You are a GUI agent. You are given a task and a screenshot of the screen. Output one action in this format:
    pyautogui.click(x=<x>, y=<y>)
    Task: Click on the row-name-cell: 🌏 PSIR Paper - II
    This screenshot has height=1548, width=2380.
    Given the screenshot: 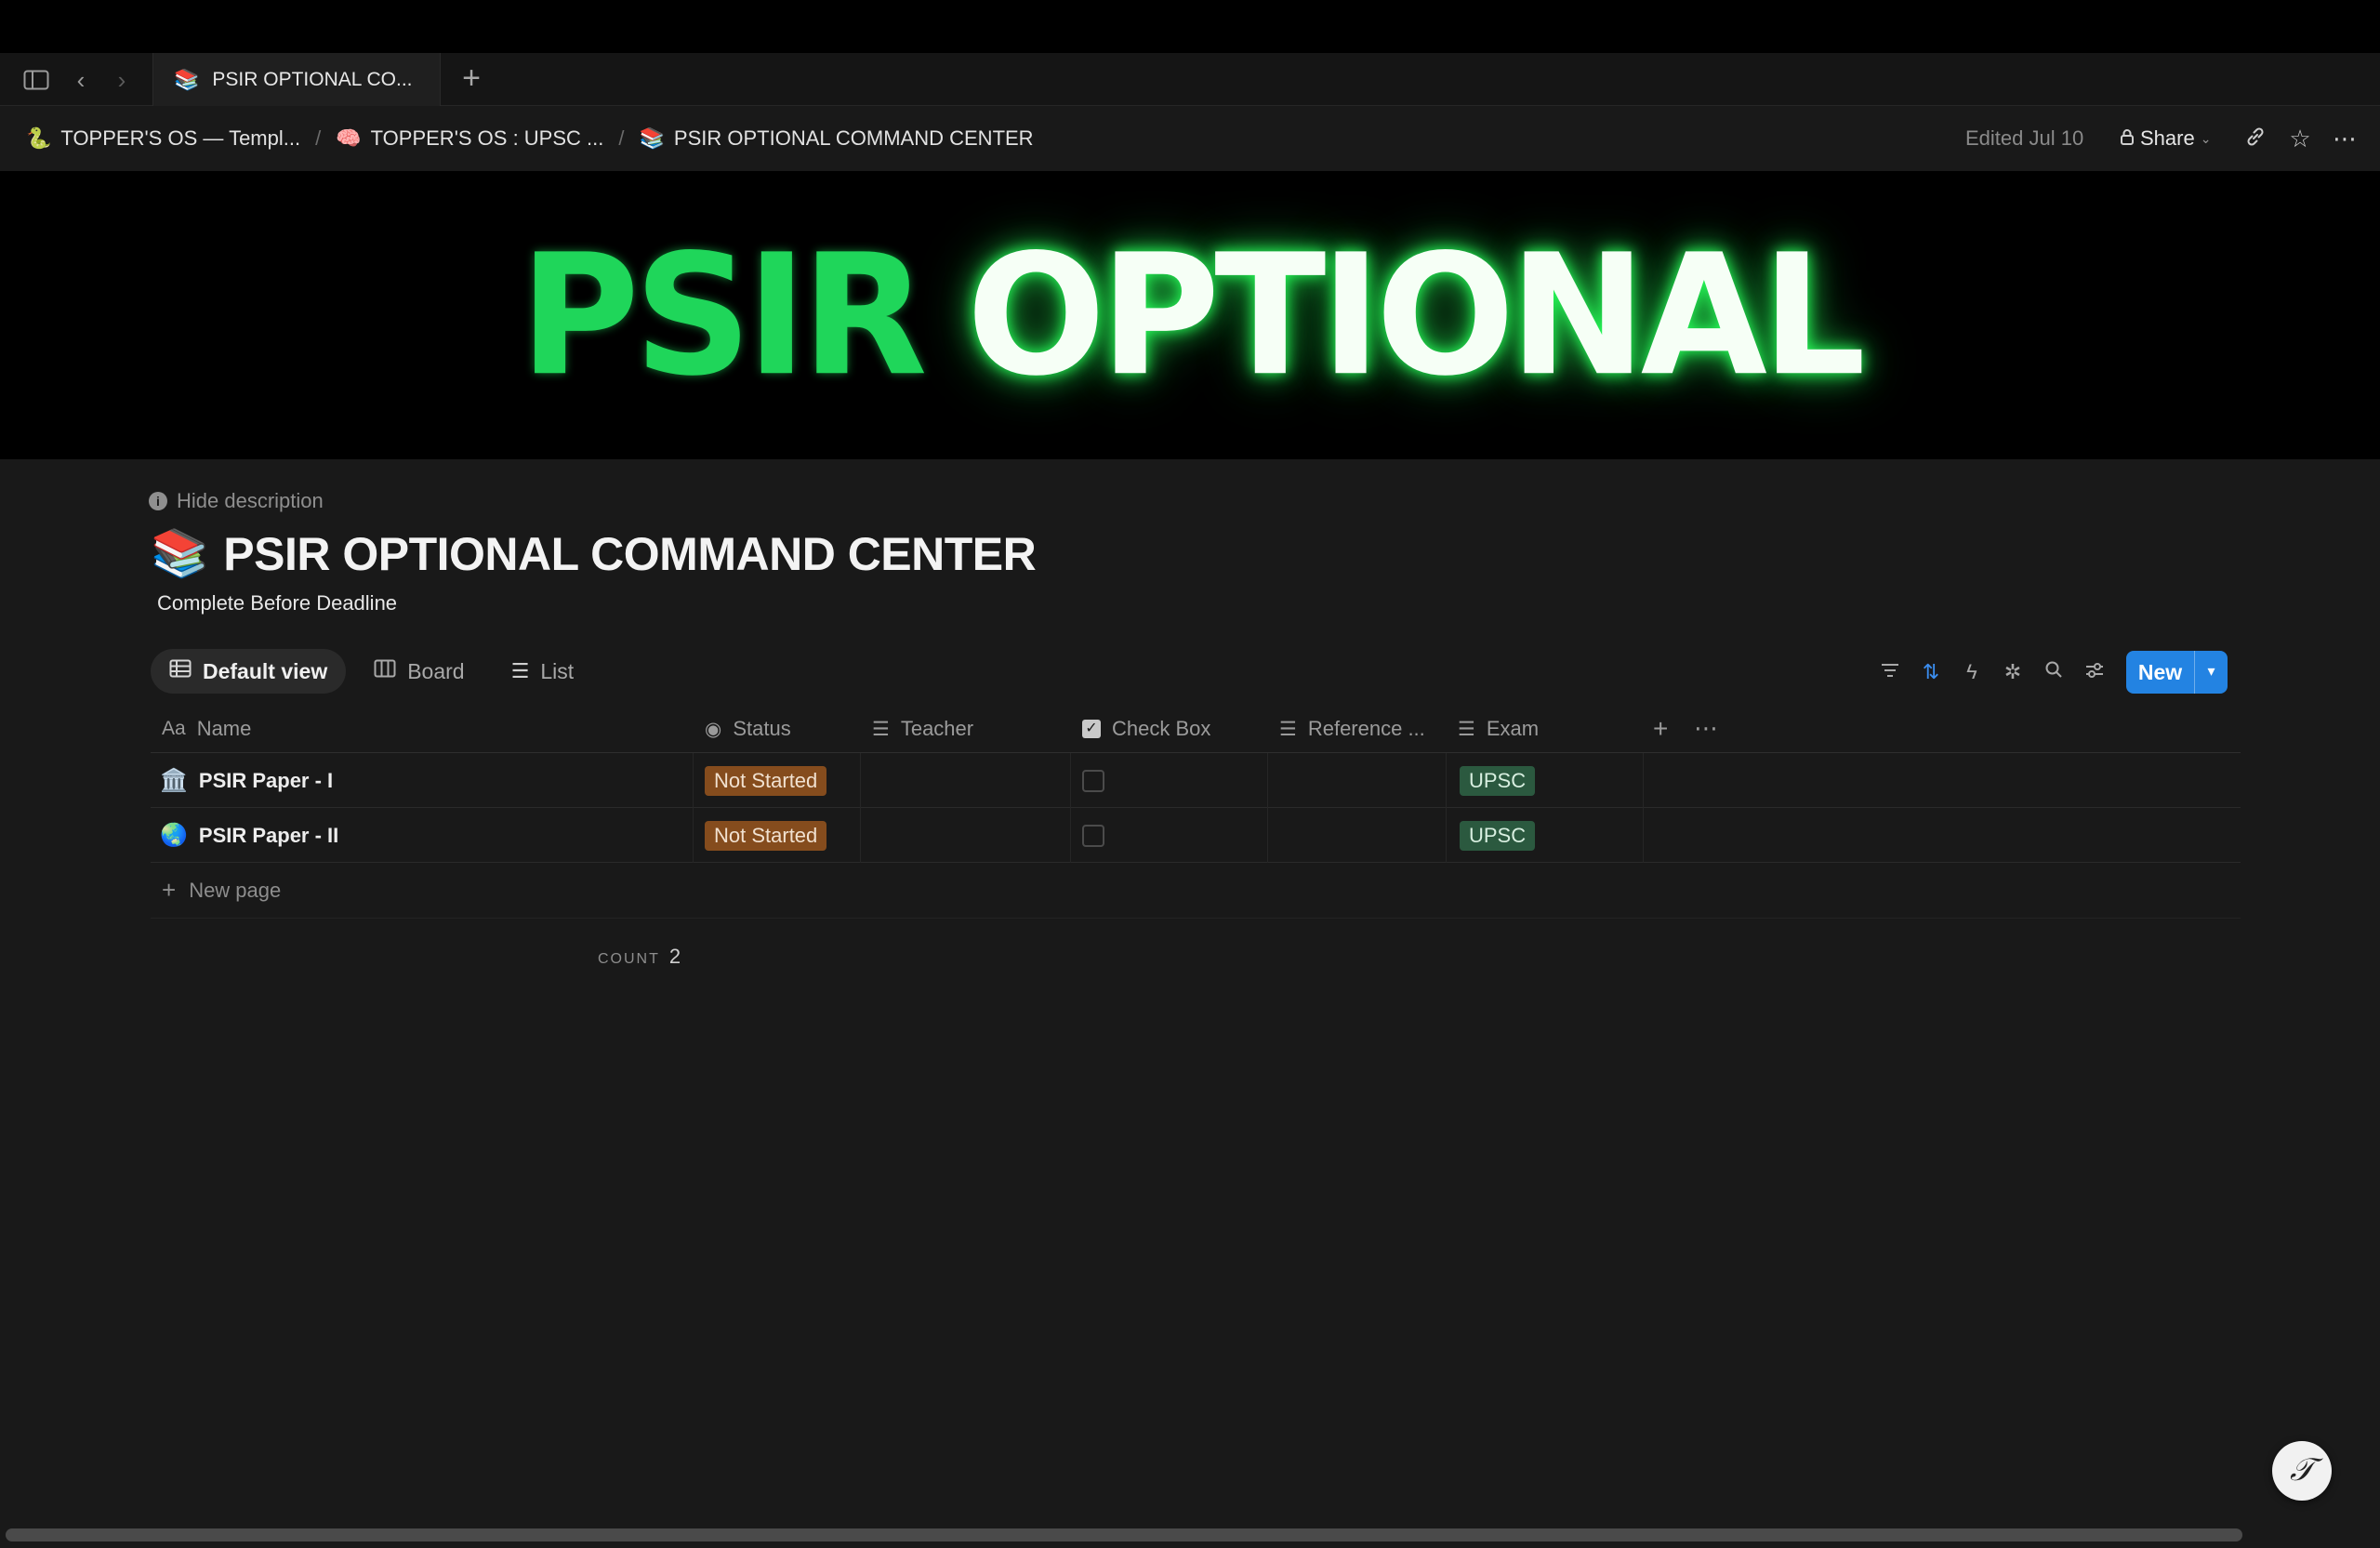 What is the action you would take?
    pyautogui.click(x=427, y=835)
    